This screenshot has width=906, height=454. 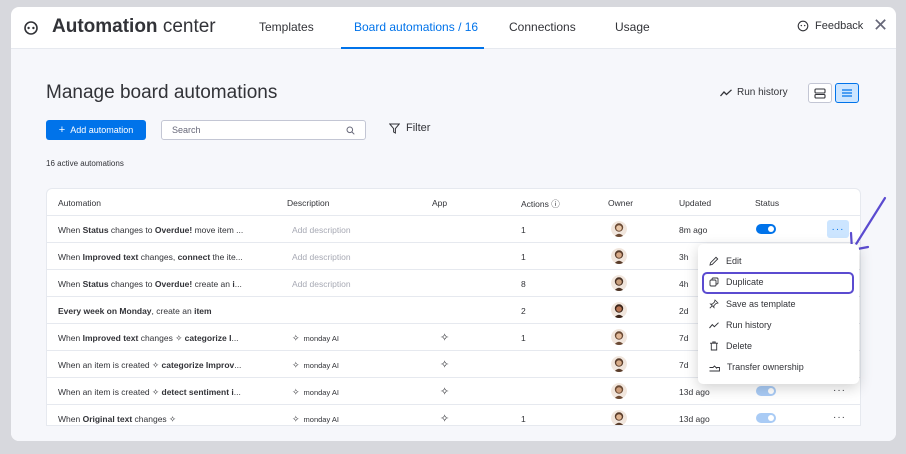 I want to click on app-title: Automation center, so click(x=134, y=27).